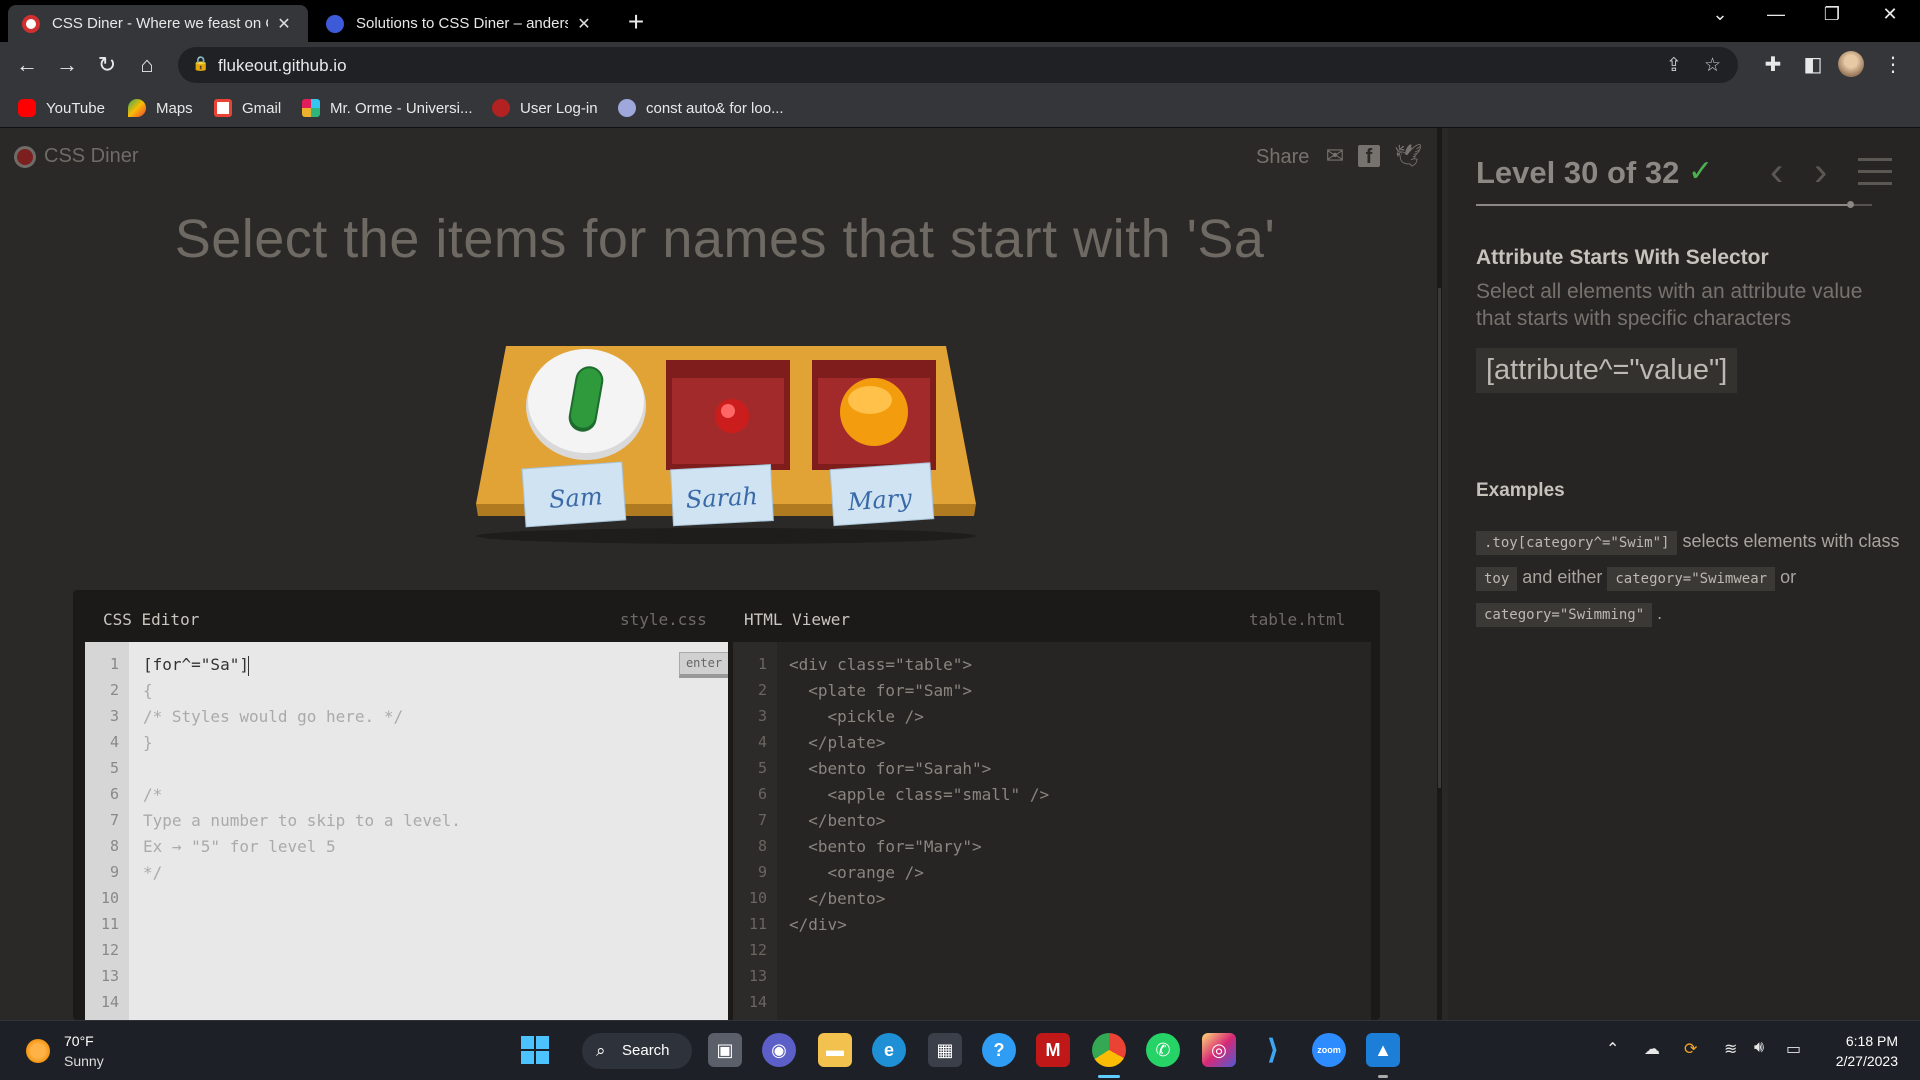  Describe the element at coordinates (196, 664) in the screenshot. I see `css-input: [for^="Sa"]` at that location.